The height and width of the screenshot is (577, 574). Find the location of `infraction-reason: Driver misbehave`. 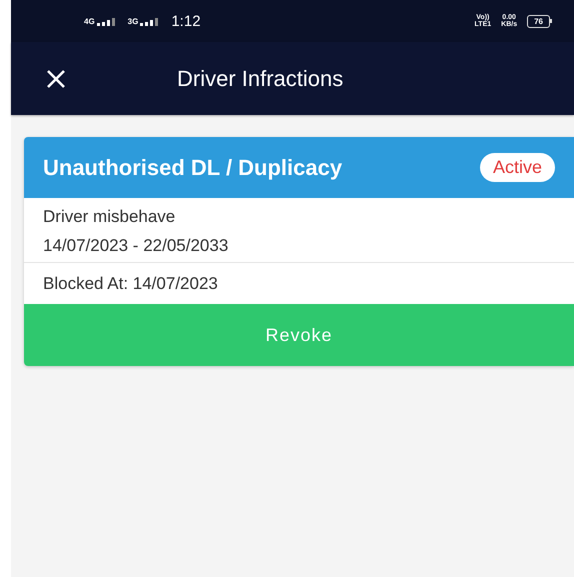

infraction-reason: Driver misbehave is located at coordinates (109, 217).